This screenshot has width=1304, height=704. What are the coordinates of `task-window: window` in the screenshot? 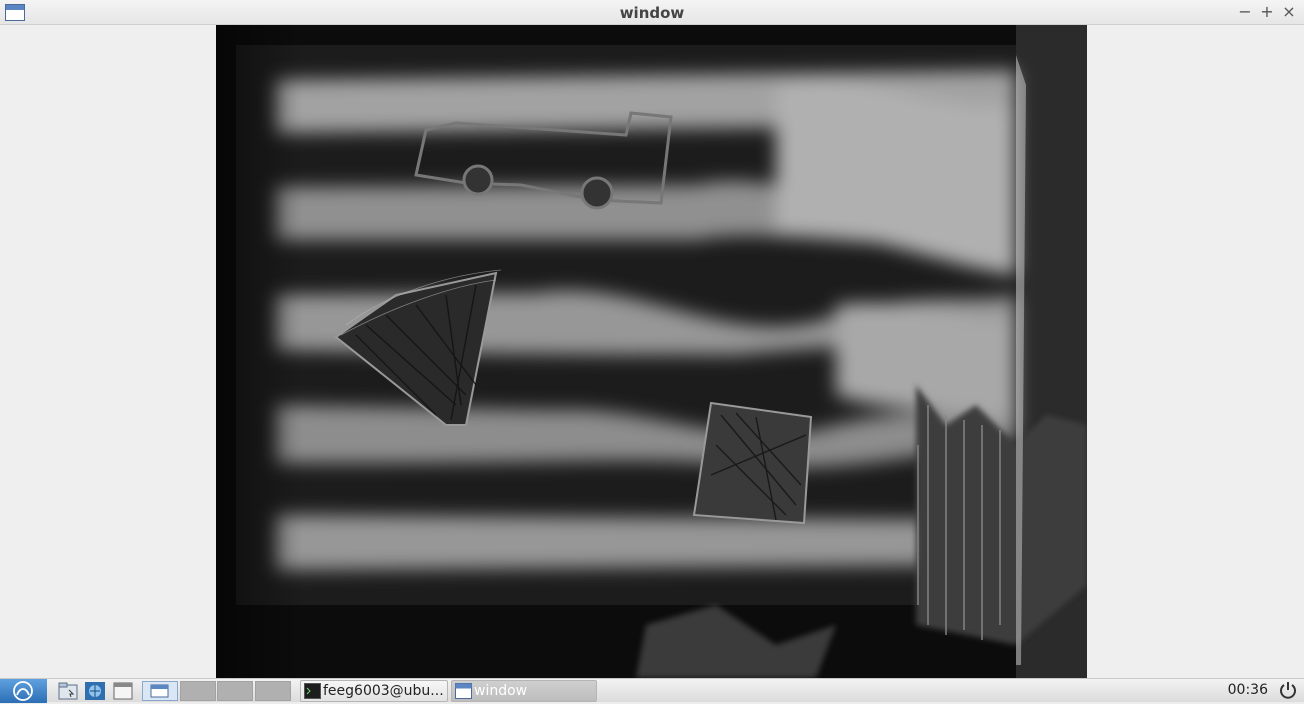 It's located at (524, 691).